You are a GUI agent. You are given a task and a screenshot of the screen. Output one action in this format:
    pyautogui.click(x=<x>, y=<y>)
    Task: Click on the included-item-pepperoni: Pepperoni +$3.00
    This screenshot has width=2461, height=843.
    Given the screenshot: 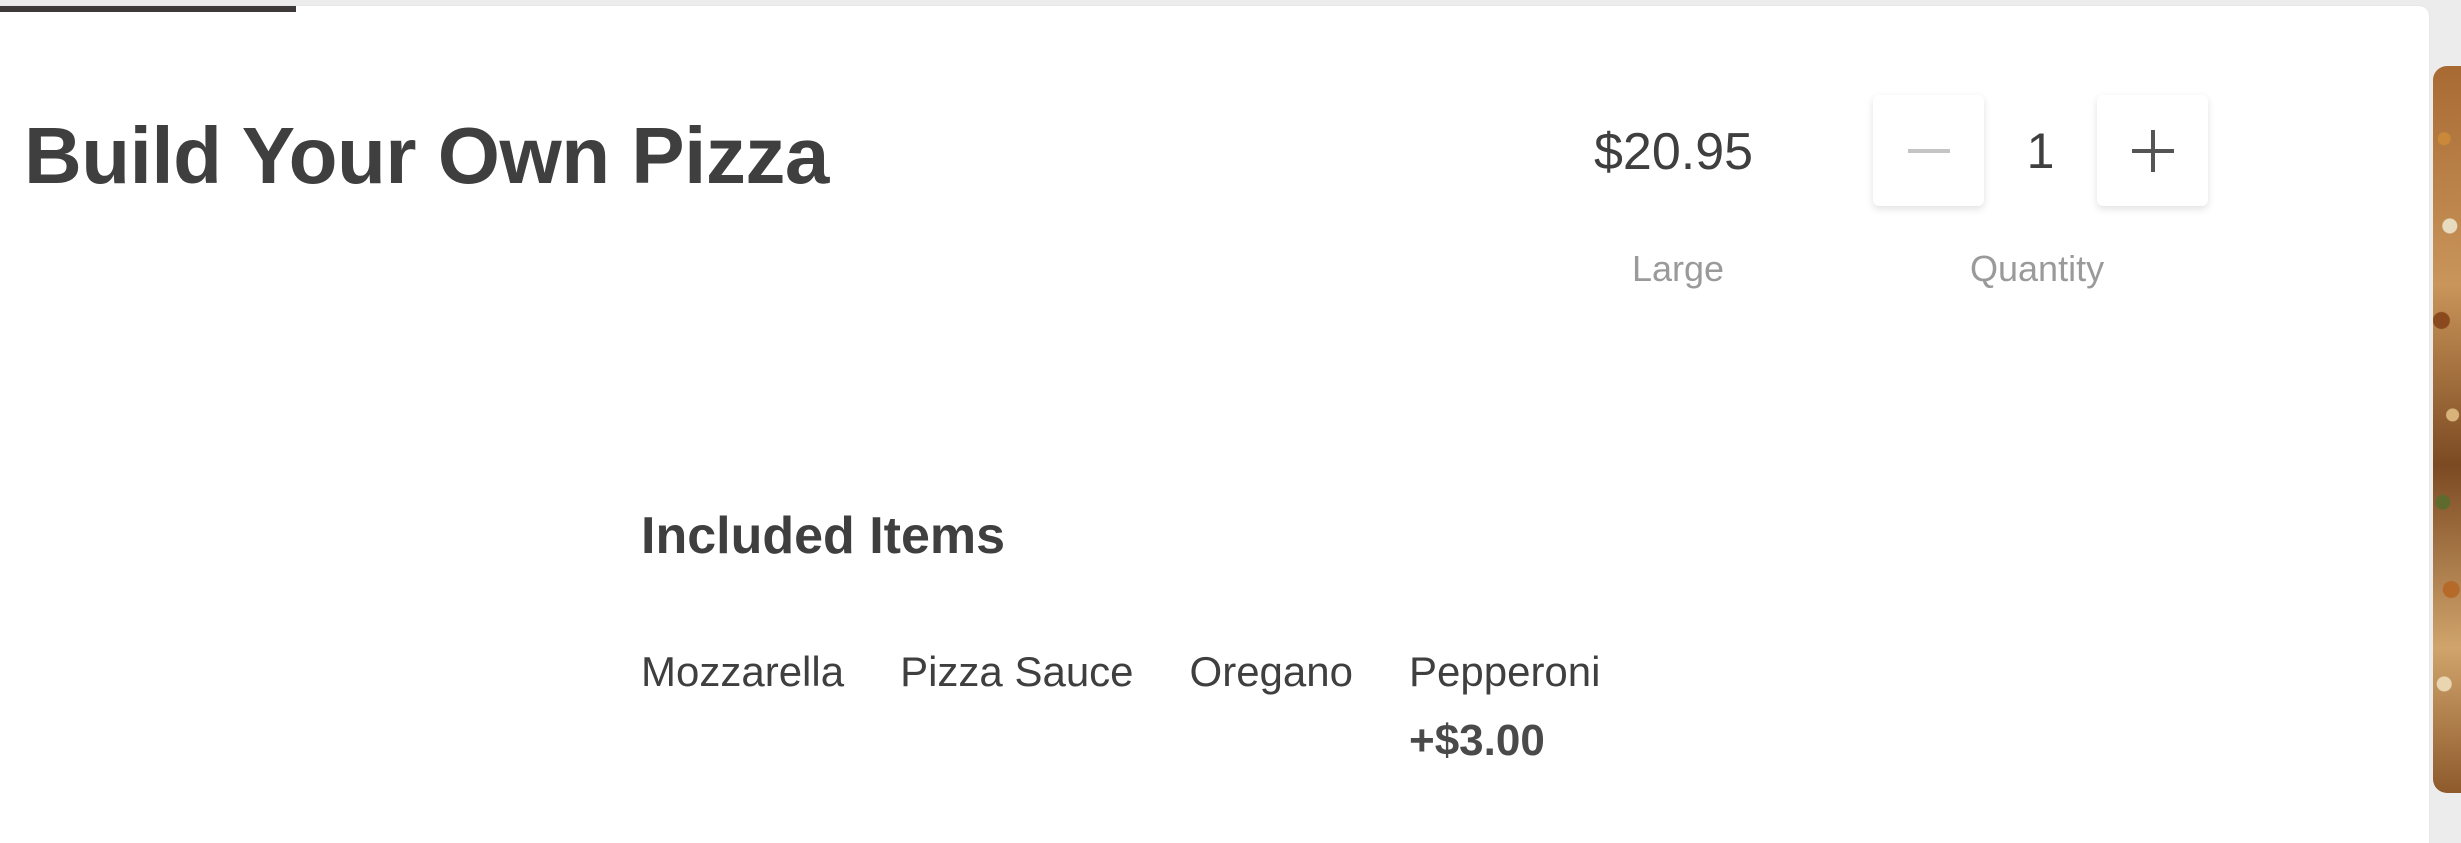 What is the action you would take?
    pyautogui.click(x=1504, y=706)
    